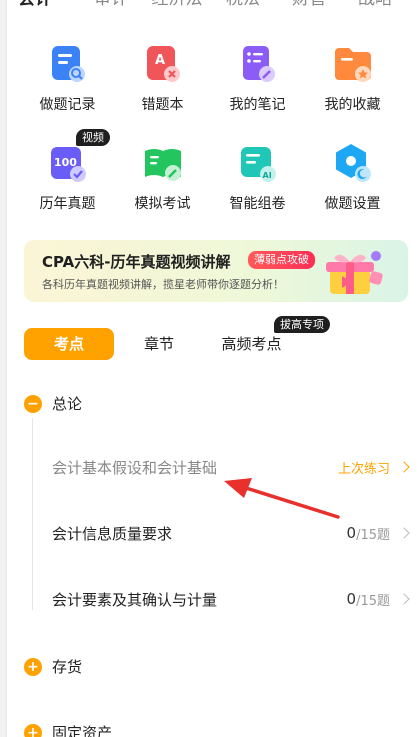  What do you see at coordinates (3, 368) in the screenshot?
I see `left-edge-strip` at bounding box center [3, 368].